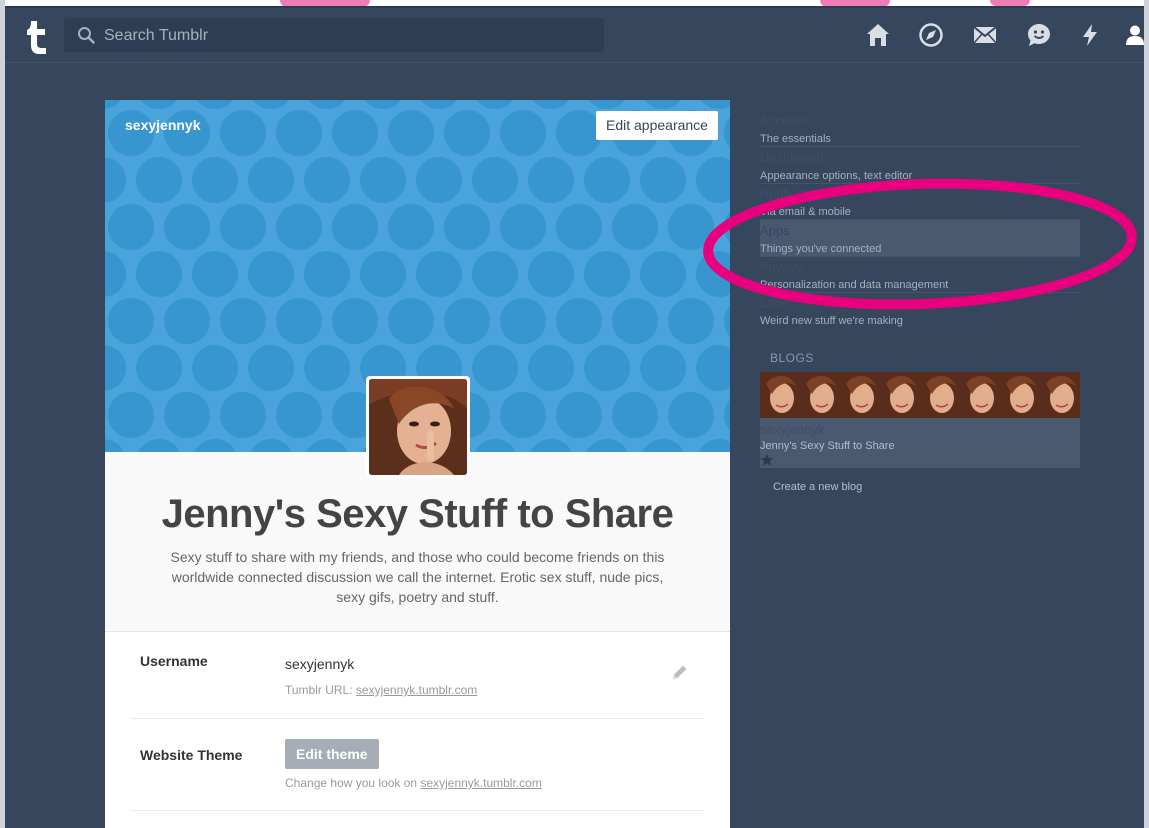 This screenshot has height=828, width=1149. Describe the element at coordinates (775, 230) in the screenshot. I see `sidebar-item-title: Apps` at that location.